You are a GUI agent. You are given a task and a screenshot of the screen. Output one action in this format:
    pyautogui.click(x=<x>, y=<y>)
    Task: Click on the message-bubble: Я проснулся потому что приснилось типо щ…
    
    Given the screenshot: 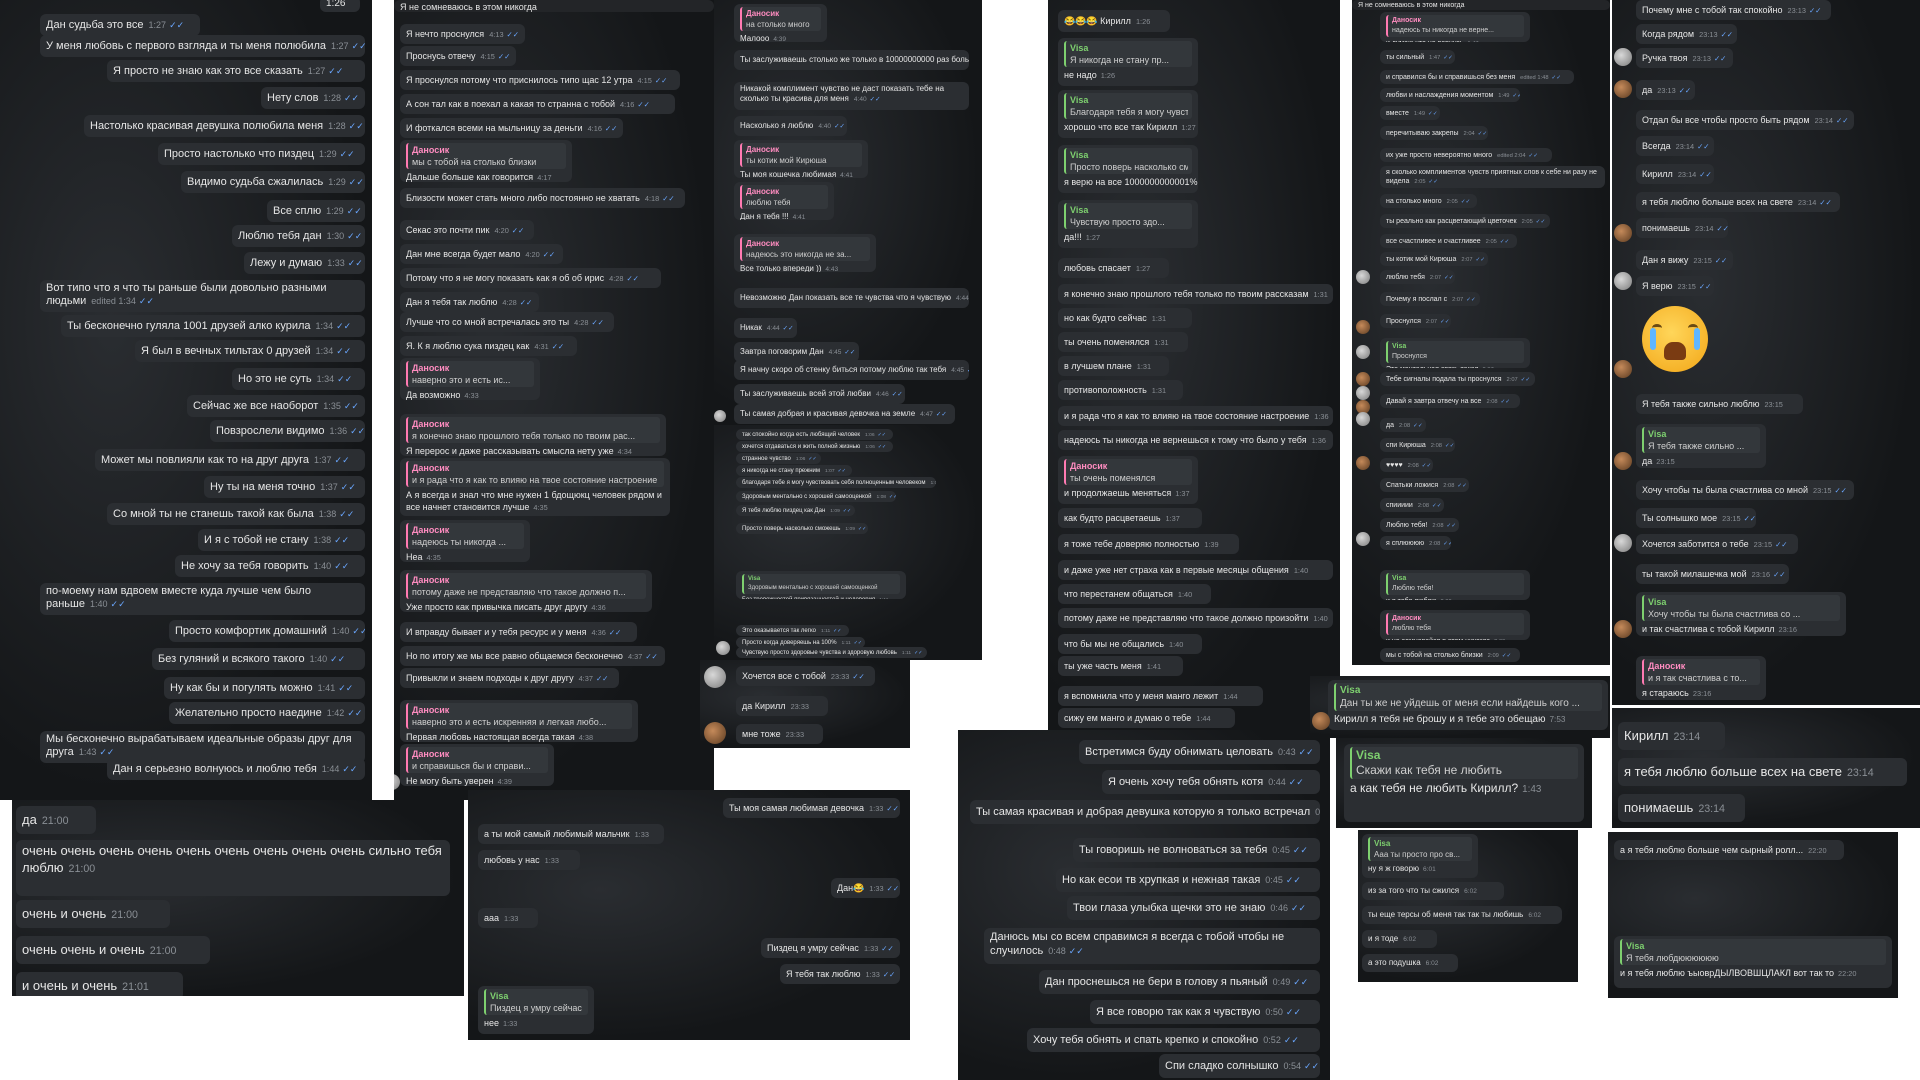 What is the action you would take?
    pyautogui.click(x=540, y=80)
    